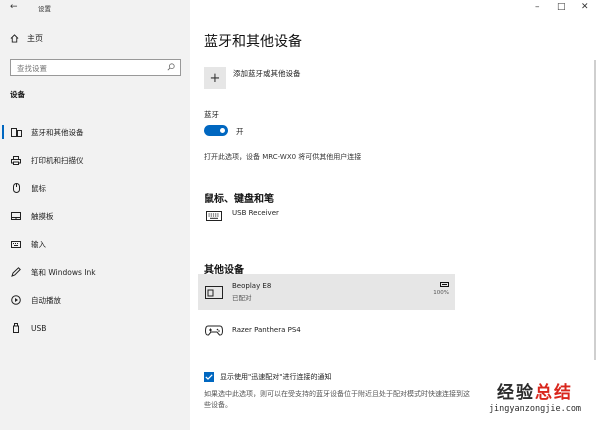 This screenshot has width=601, height=430. What do you see at coordinates (554, 393) in the screenshot?
I see `watermark-accent: 总结` at bounding box center [554, 393].